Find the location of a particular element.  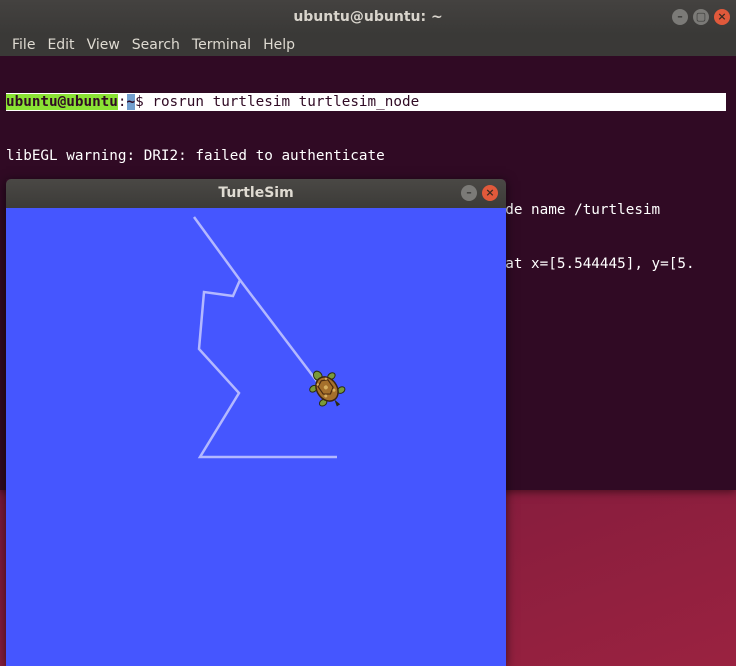

prompt-path: ~ is located at coordinates (131, 102).